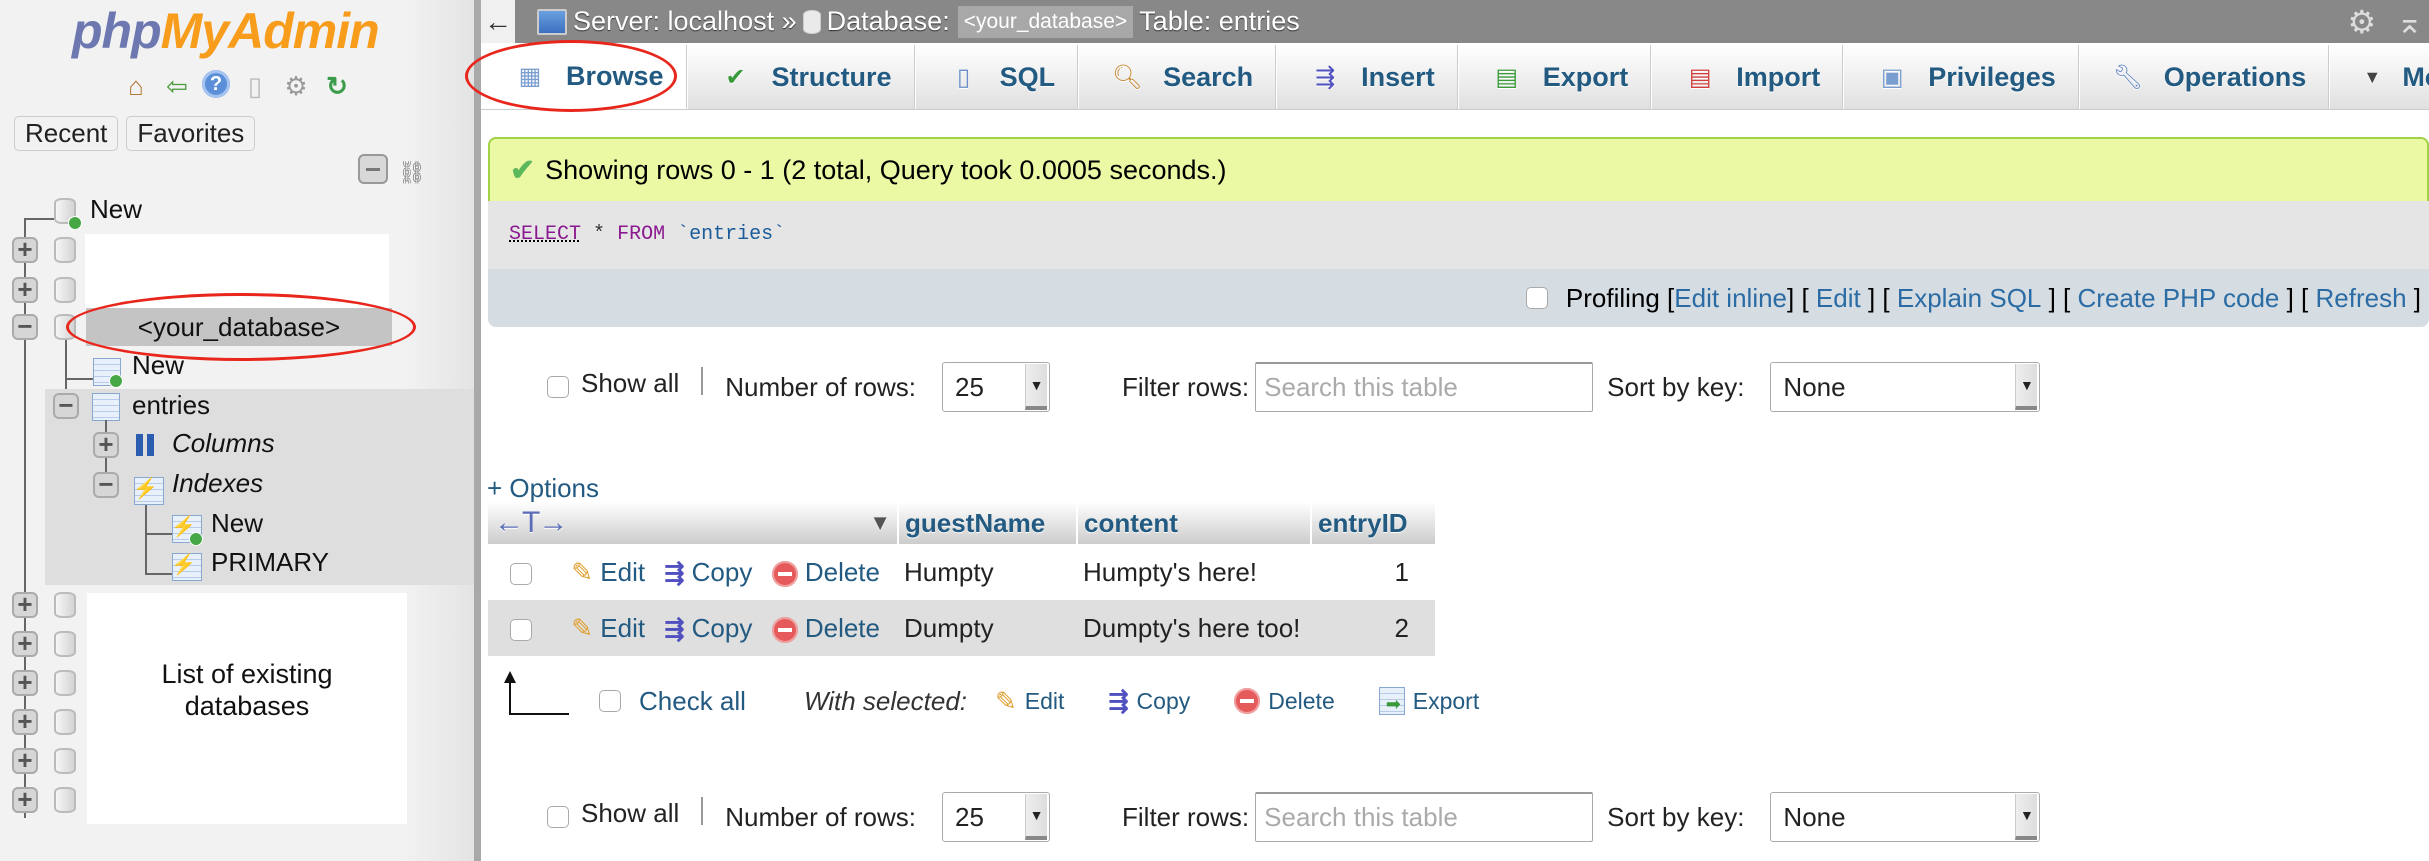  What do you see at coordinates (1554, 77) in the screenshot?
I see `tab-export: ▤ Export` at bounding box center [1554, 77].